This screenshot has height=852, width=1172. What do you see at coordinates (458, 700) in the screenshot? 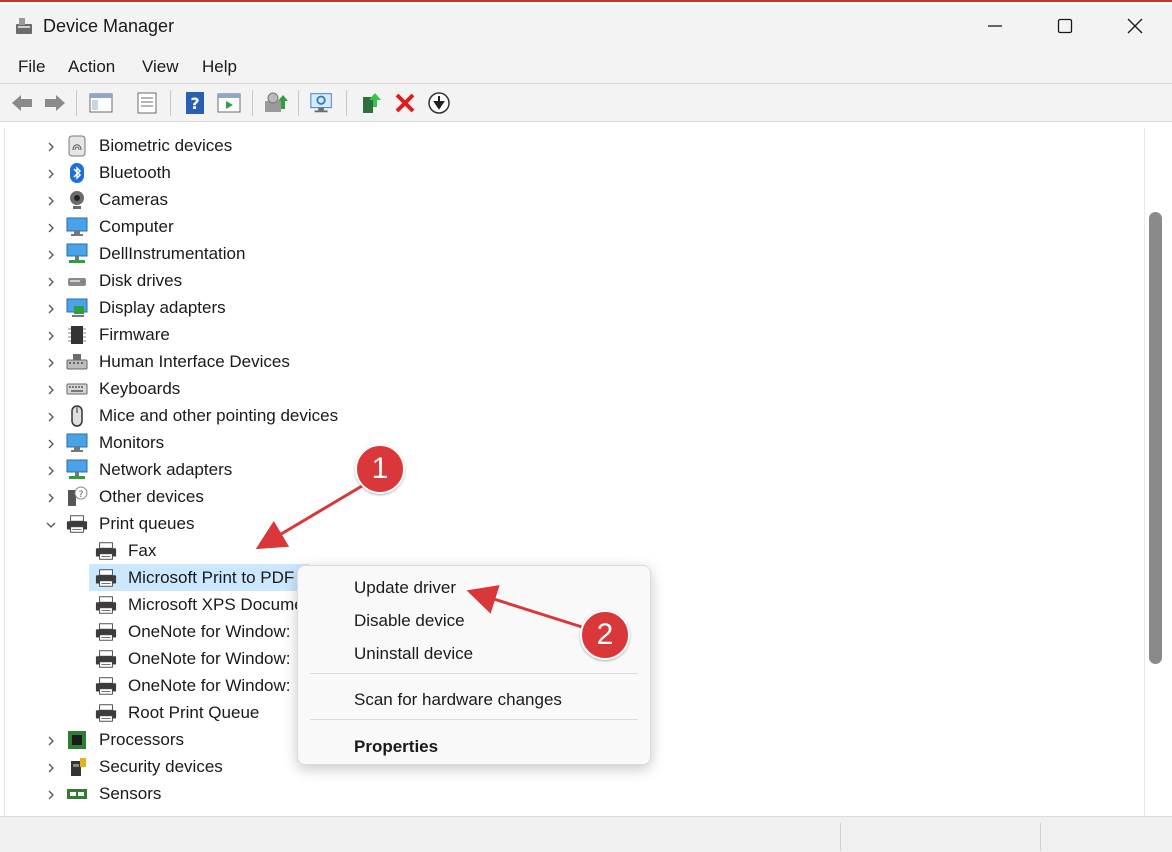
I see `ctx-scan-hardware: Scan for hardware changes` at bounding box center [458, 700].